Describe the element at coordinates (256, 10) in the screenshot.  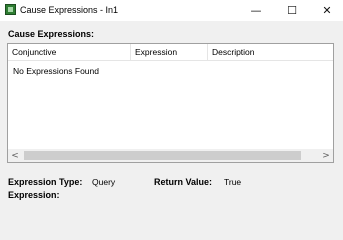
I see `minimize-button: —` at that location.